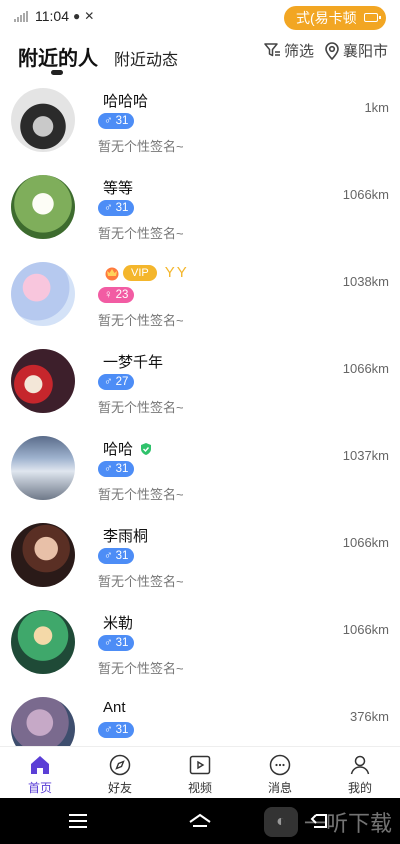  I want to click on tab-me: 我的, so click(360, 772).